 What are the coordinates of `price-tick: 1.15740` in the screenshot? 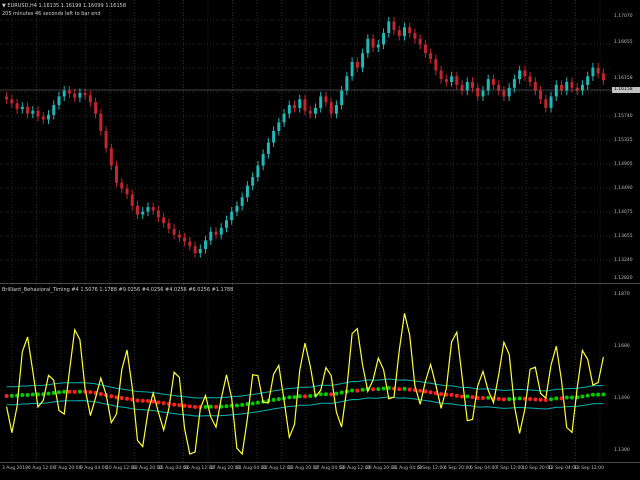 It's located at (623, 116).